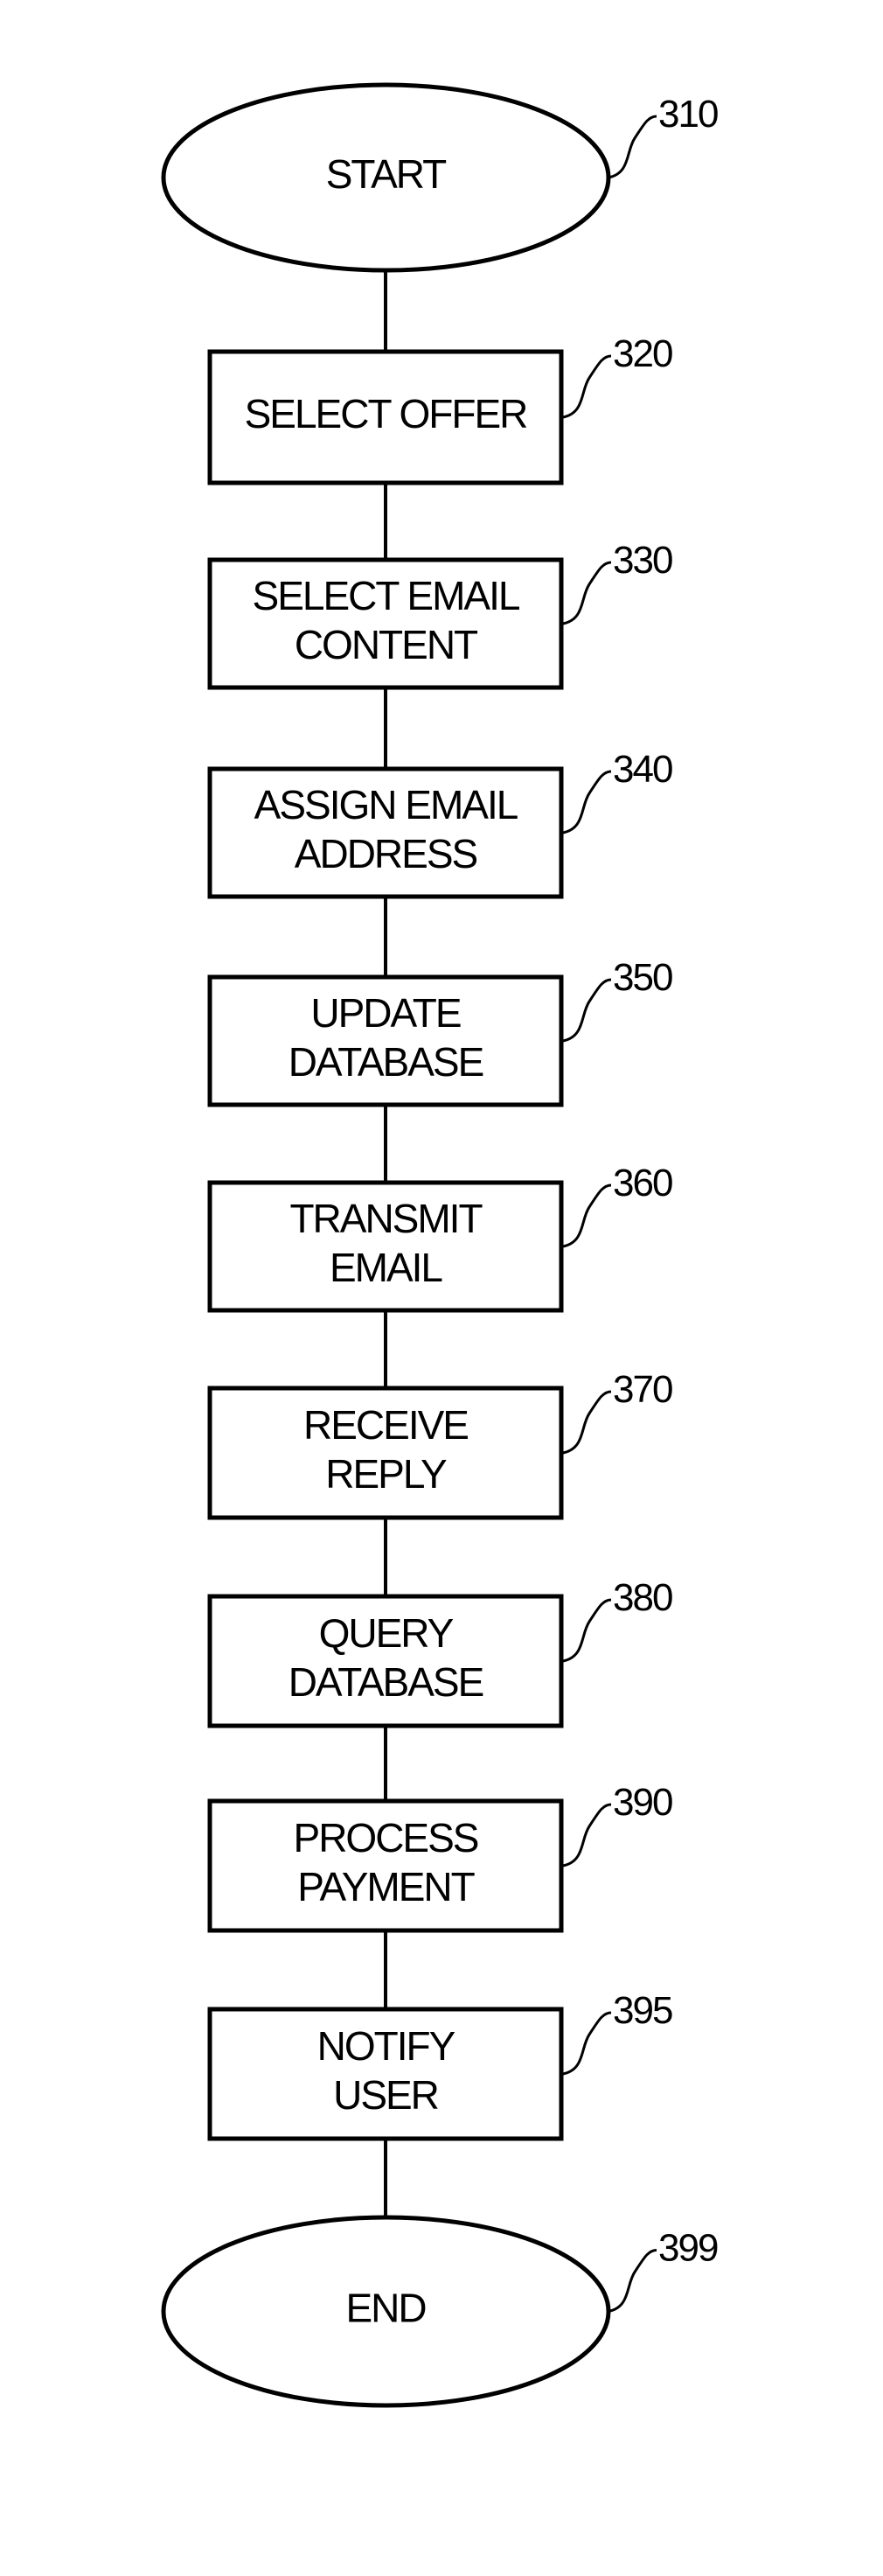 Image resolution: width=883 pixels, height=2576 pixels. Describe the element at coordinates (386, 804) in the screenshot. I see `node-label: ASSIGN EMAIL` at that location.